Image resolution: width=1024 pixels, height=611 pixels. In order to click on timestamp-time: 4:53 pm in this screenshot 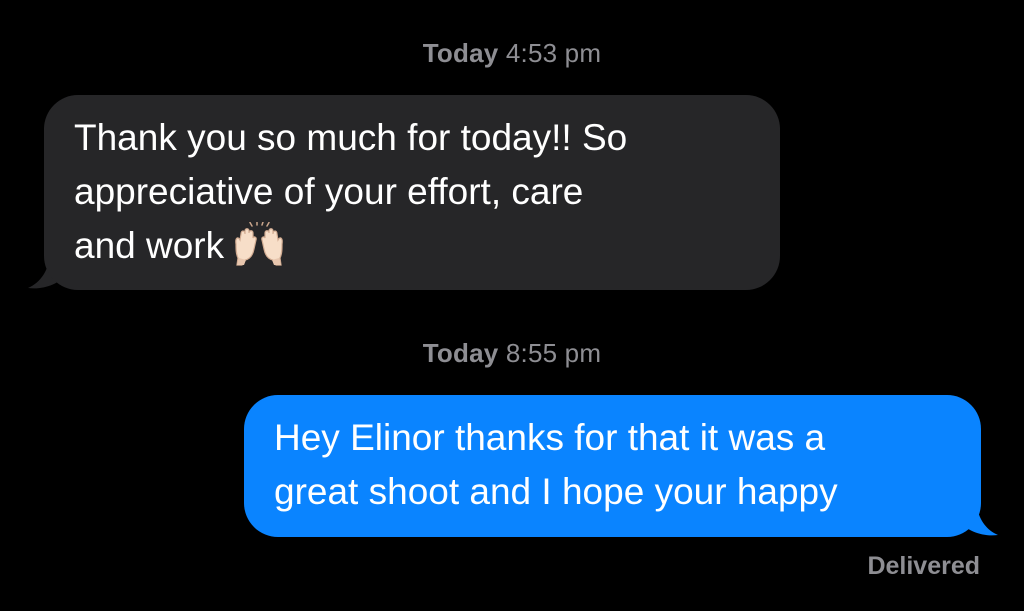, I will do `click(553, 53)`.